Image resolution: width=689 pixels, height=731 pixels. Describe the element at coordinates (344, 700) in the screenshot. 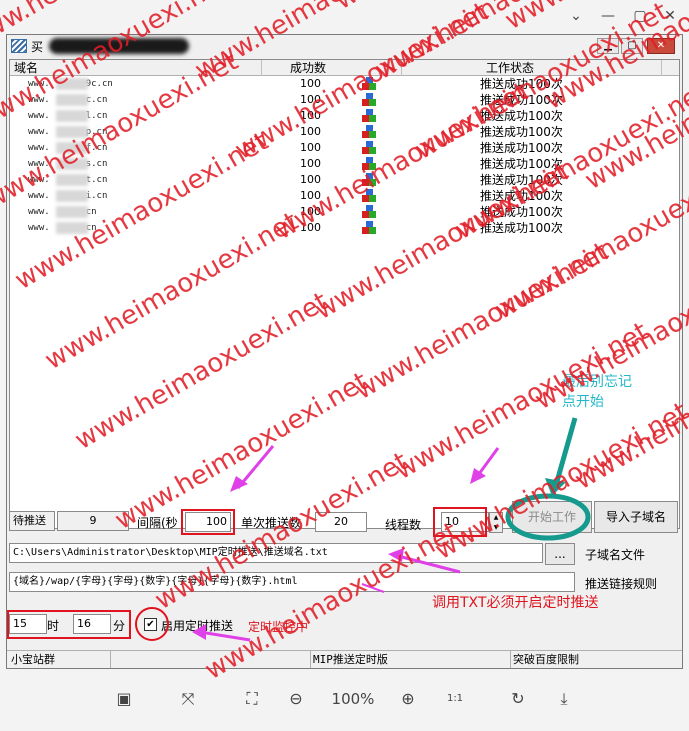

I see `viewer-toolbar: ▣ ⤧ ⛶ ⊖ 100% ⊕ 1:1 ↻ ⤓` at that location.